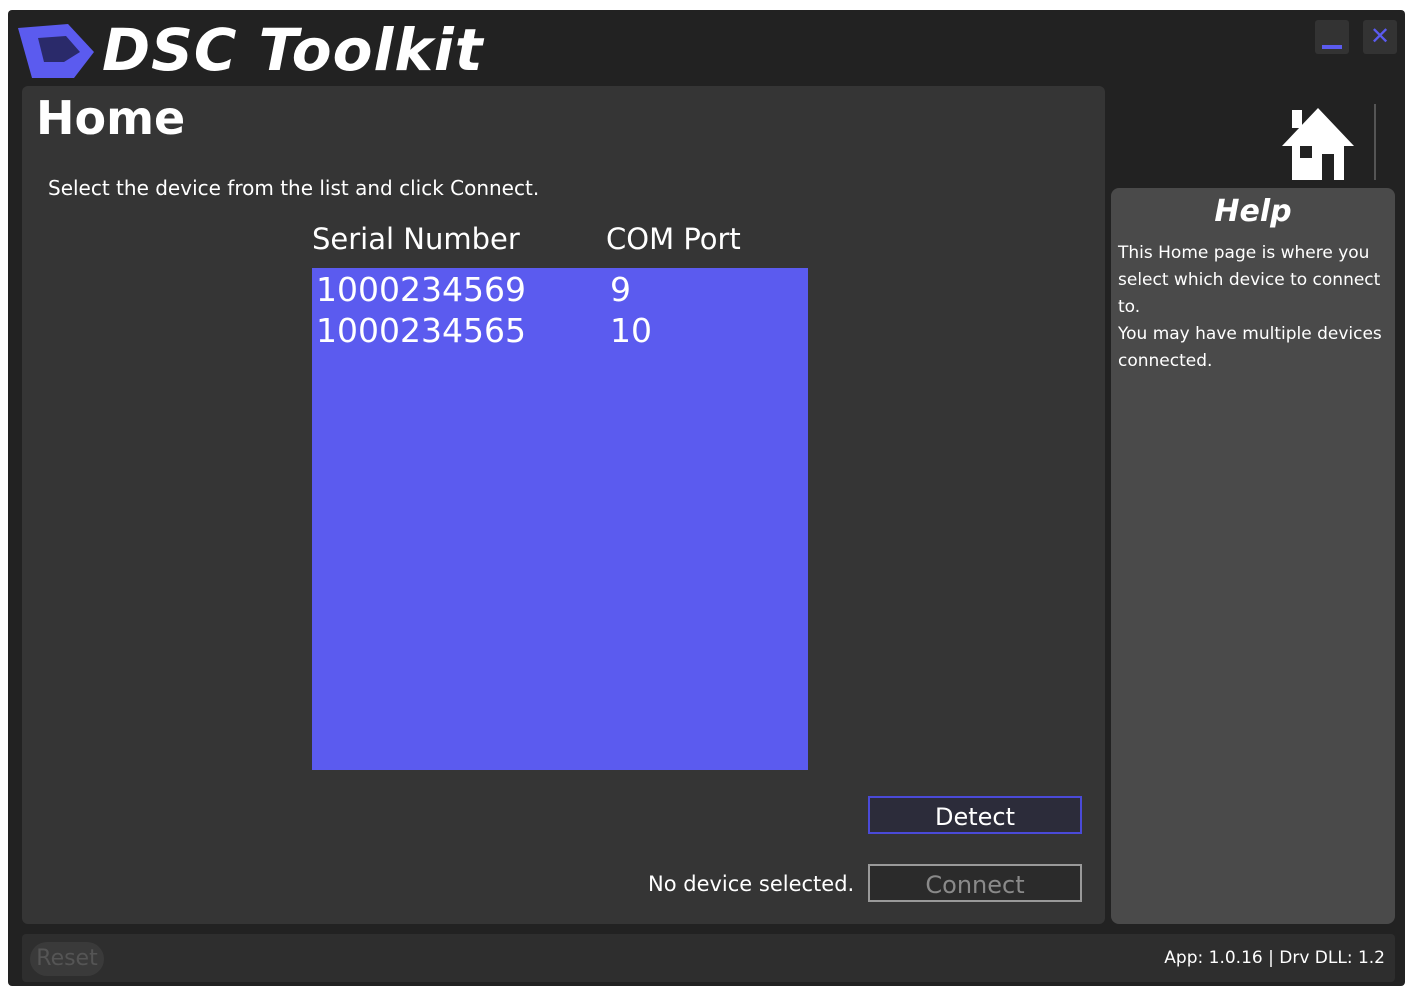  What do you see at coordinates (561, 331) in the screenshot?
I see `device-row: 1000234565 10` at bounding box center [561, 331].